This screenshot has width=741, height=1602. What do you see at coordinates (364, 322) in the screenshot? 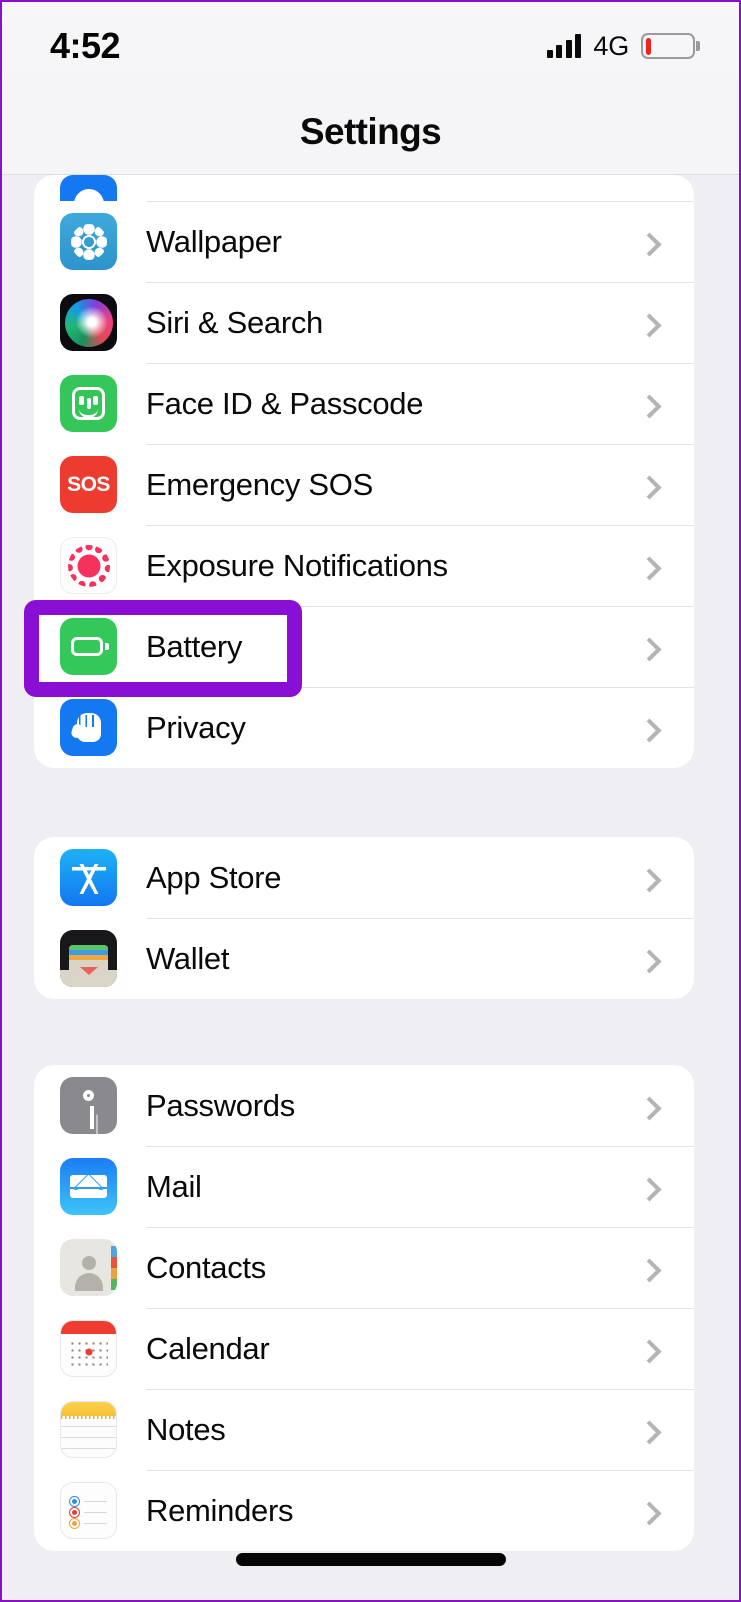
I see `sidebar-item-siri-search: Siri & Search` at bounding box center [364, 322].